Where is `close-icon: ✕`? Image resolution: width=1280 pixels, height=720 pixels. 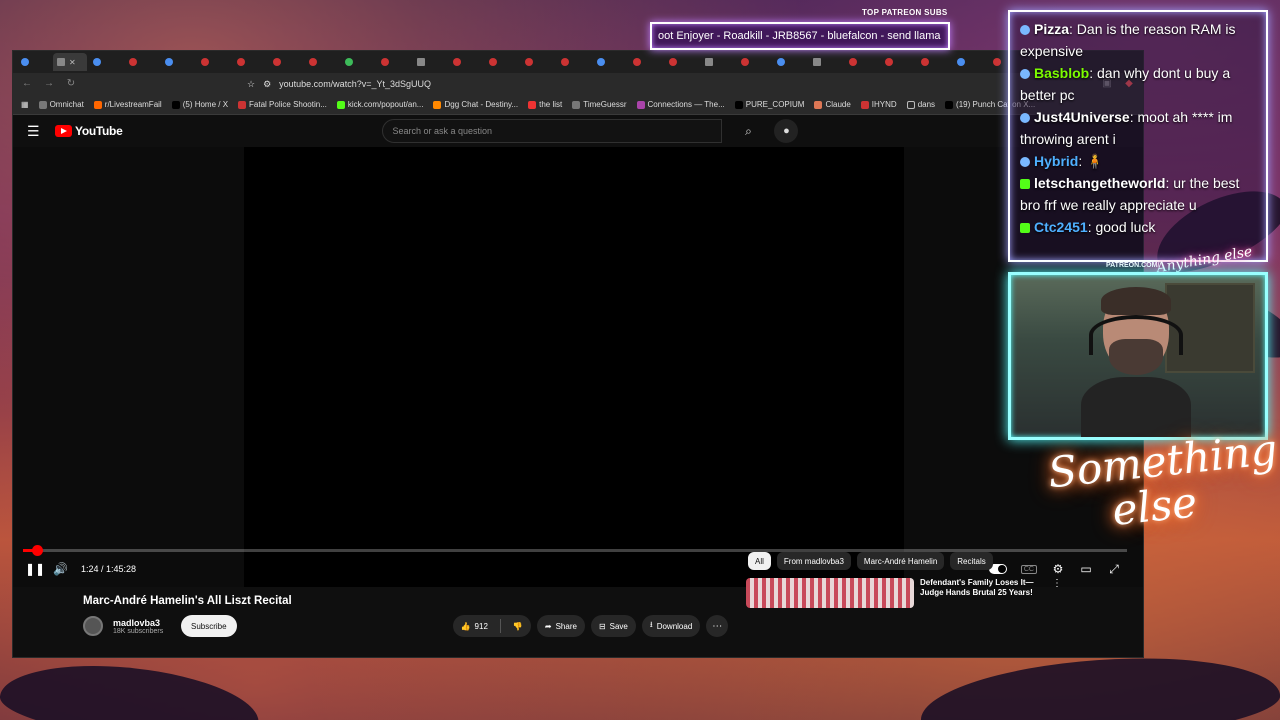
close-icon: ✕ is located at coordinates (72, 62).